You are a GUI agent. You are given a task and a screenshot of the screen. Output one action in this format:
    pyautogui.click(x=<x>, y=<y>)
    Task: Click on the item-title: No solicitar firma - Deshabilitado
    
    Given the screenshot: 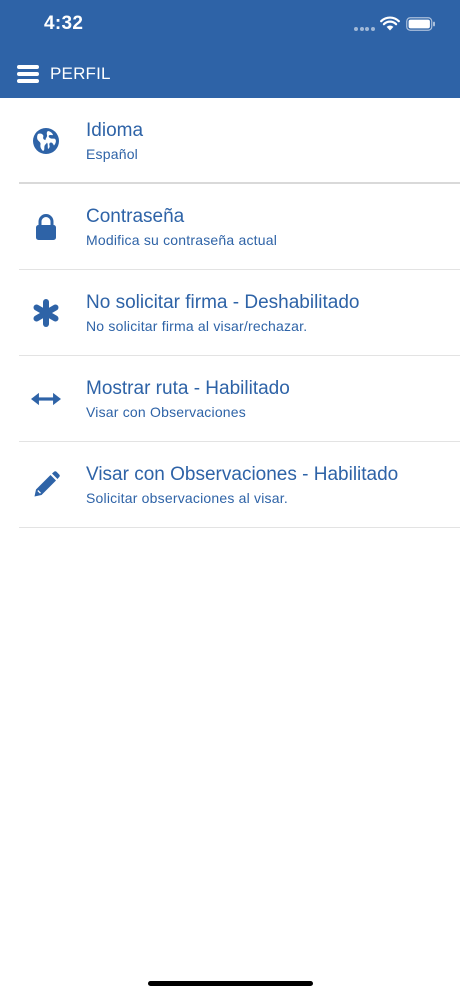 What is the action you would take?
    pyautogui.click(x=223, y=302)
    